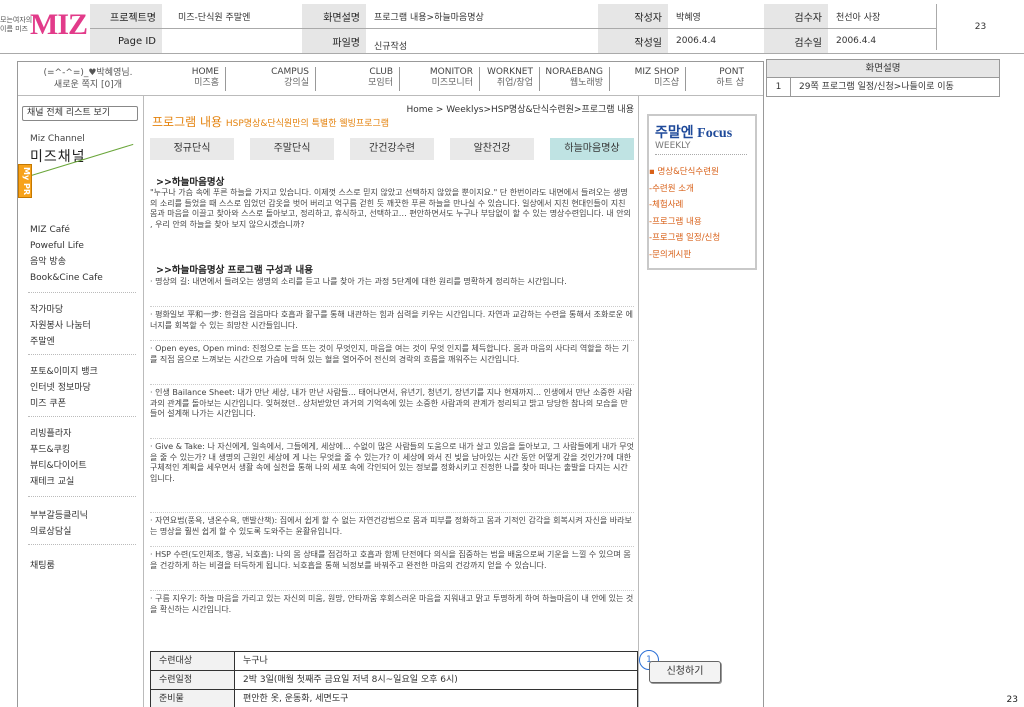 The height and width of the screenshot is (707, 1024). I want to click on table-row: 1 29쪽 프로그램 일정/신청>나들이로 이동, so click(883, 87).